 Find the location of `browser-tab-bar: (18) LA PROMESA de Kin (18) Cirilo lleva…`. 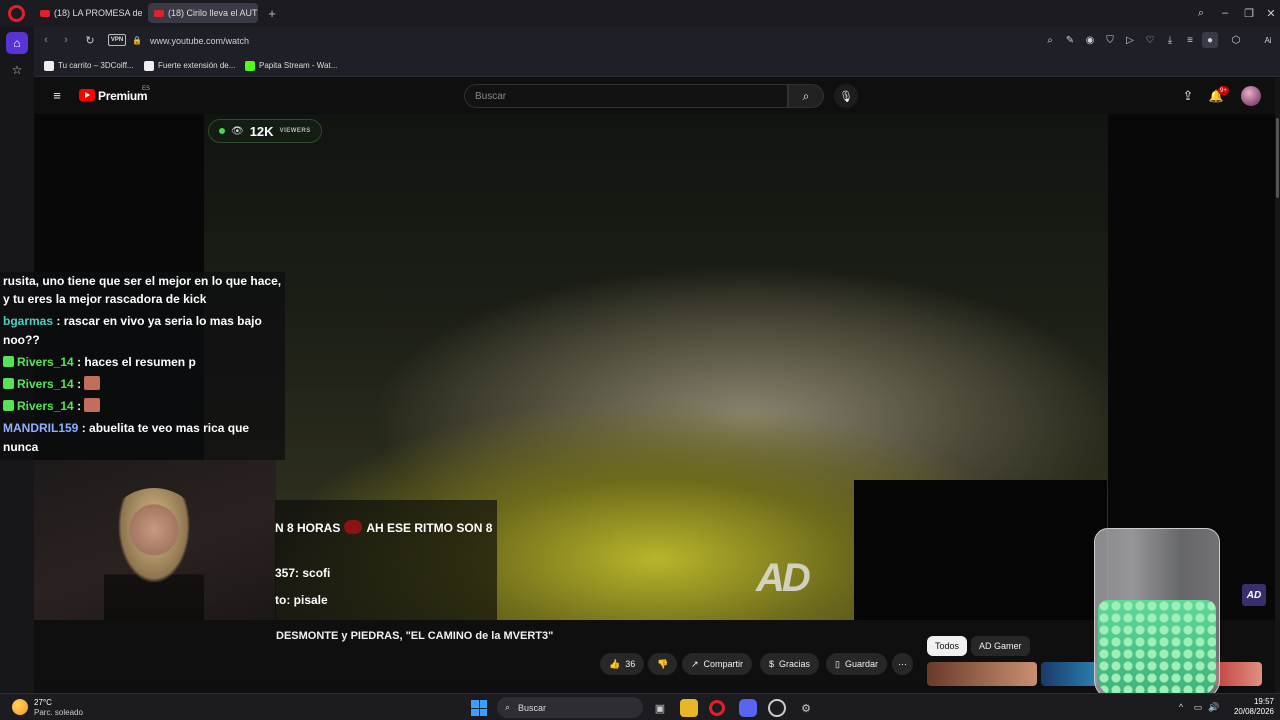

browser-tab-bar: (18) LA PROMESA de Kin (18) Cirilo lleva… is located at coordinates (640, 13).